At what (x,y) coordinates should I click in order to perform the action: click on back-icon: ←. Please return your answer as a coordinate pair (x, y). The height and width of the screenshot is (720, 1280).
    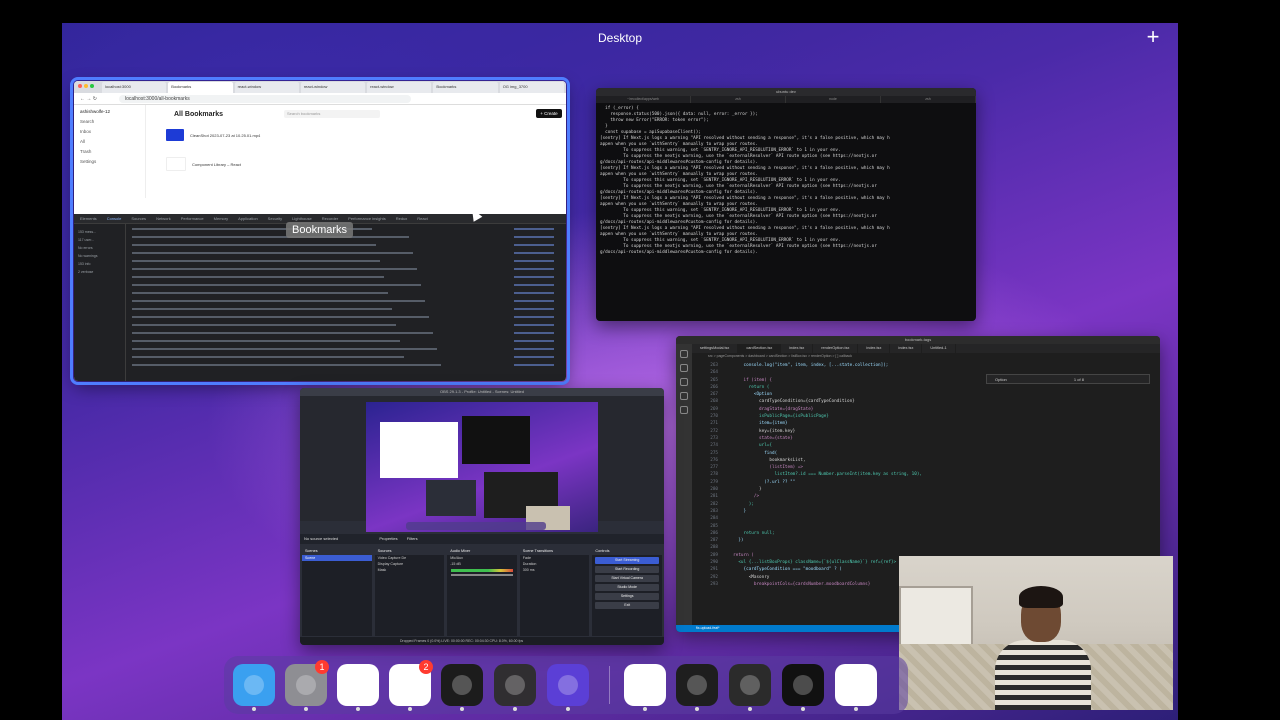
    Looking at the image, I should click on (82, 99).